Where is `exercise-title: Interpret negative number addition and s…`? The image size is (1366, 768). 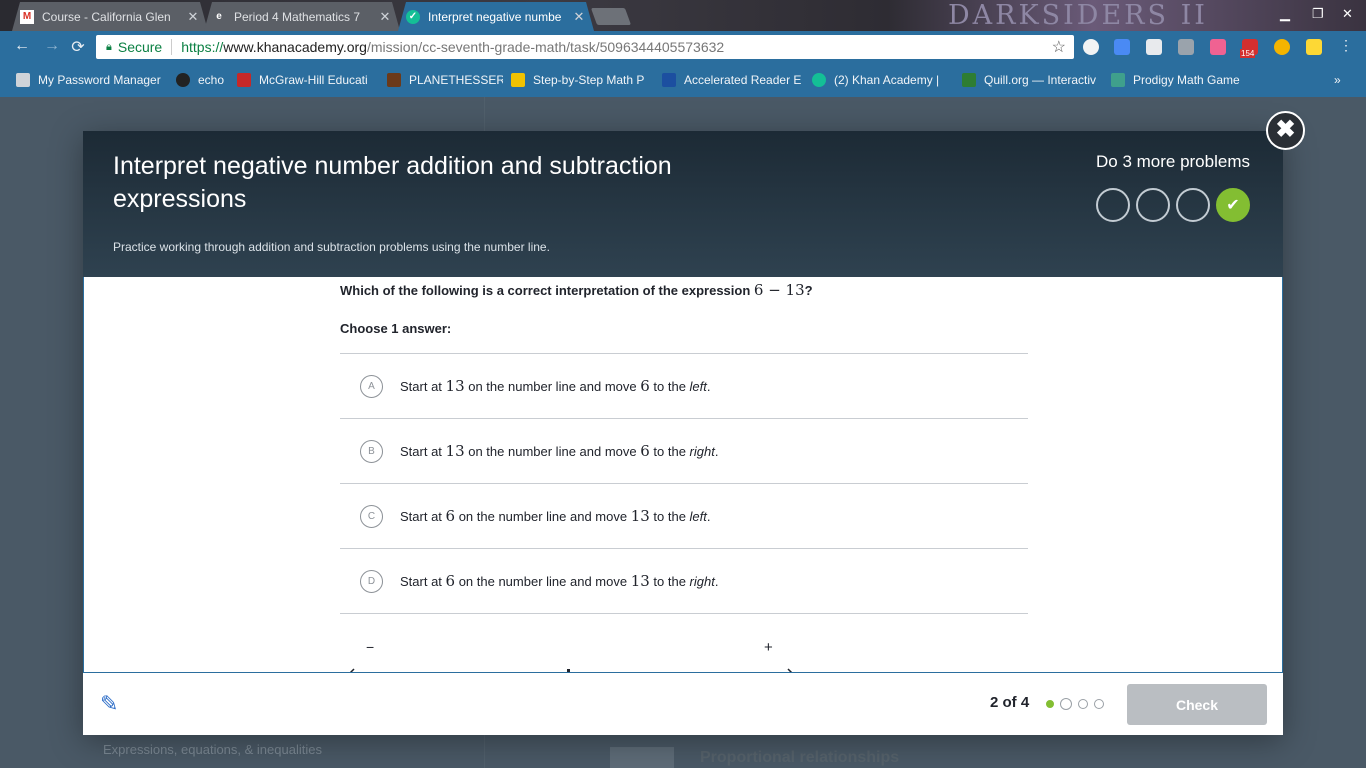
exercise-title: Interpret negative number addition and s… is located at coordinates (392, 182).